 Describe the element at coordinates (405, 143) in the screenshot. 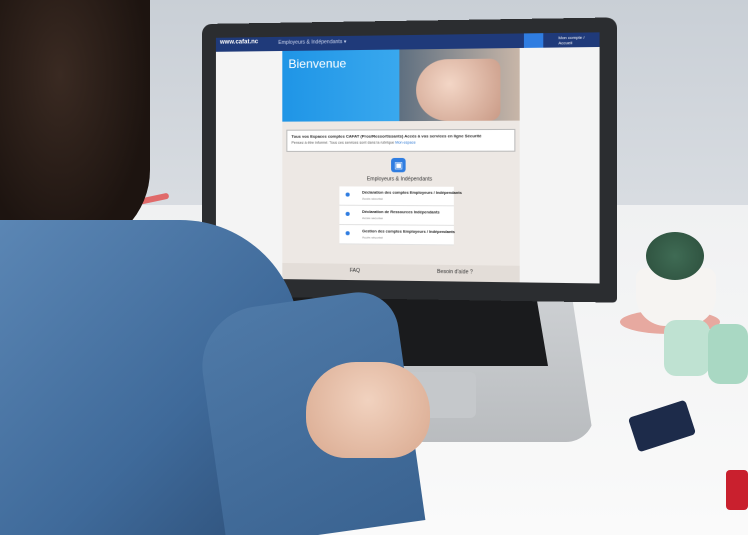

I see `notice-link: Mon espace` at that location.